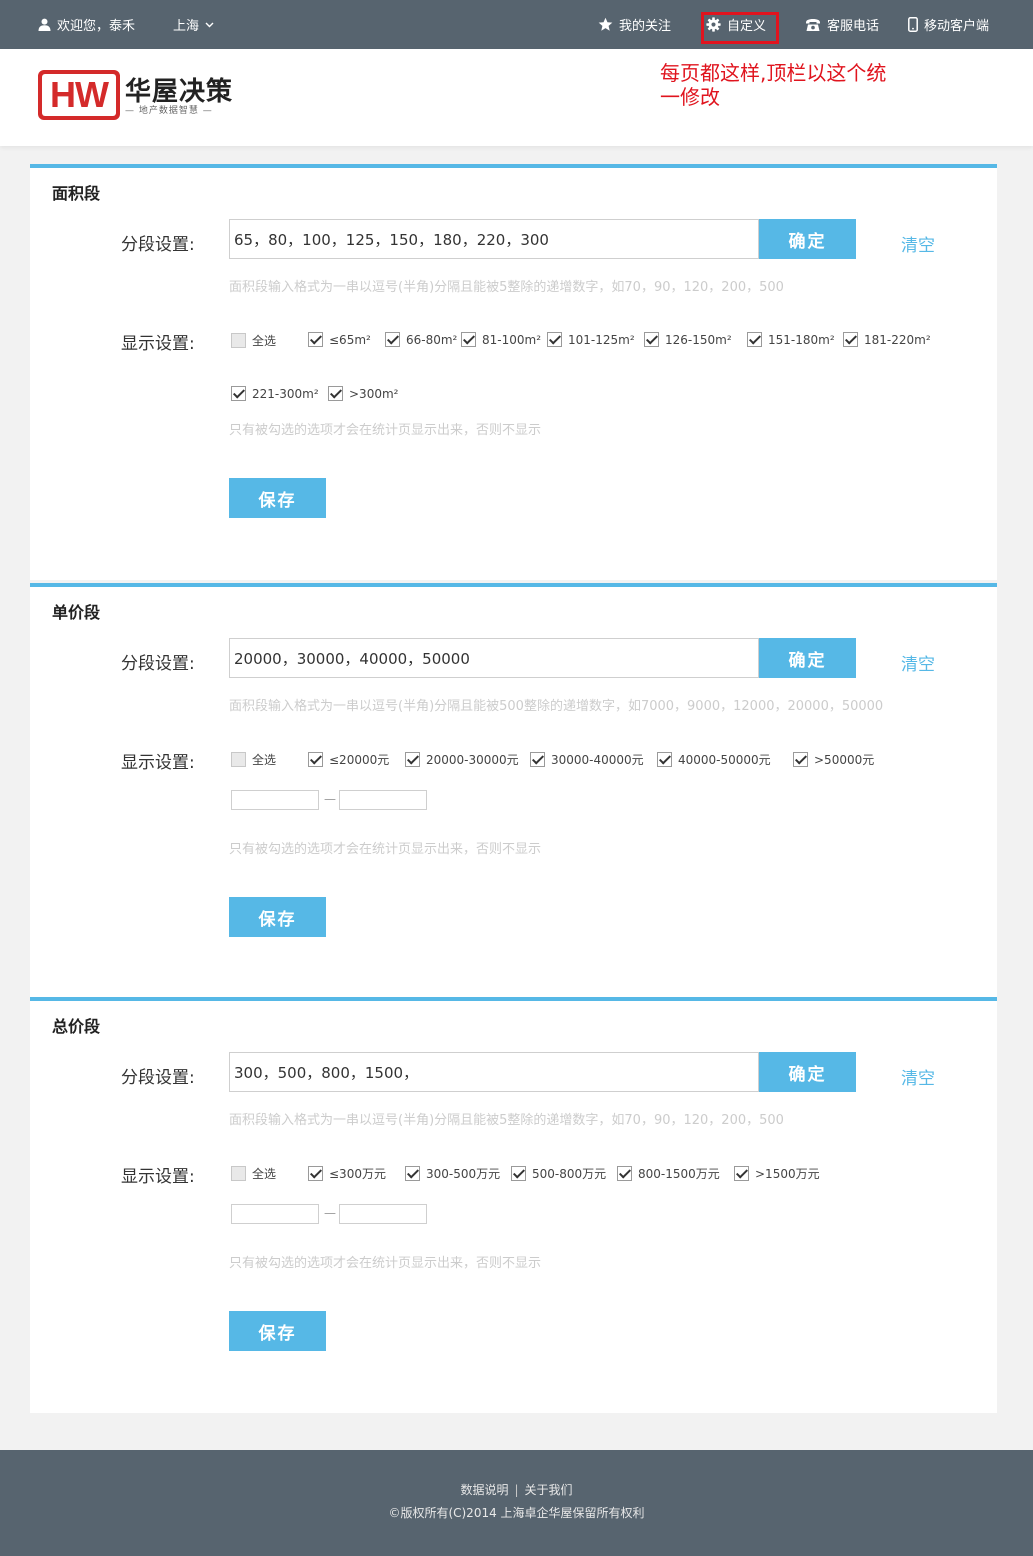 This screenshot has height=1556, width=1033. I want to click on section-title: 面积段, so click(76, 193).